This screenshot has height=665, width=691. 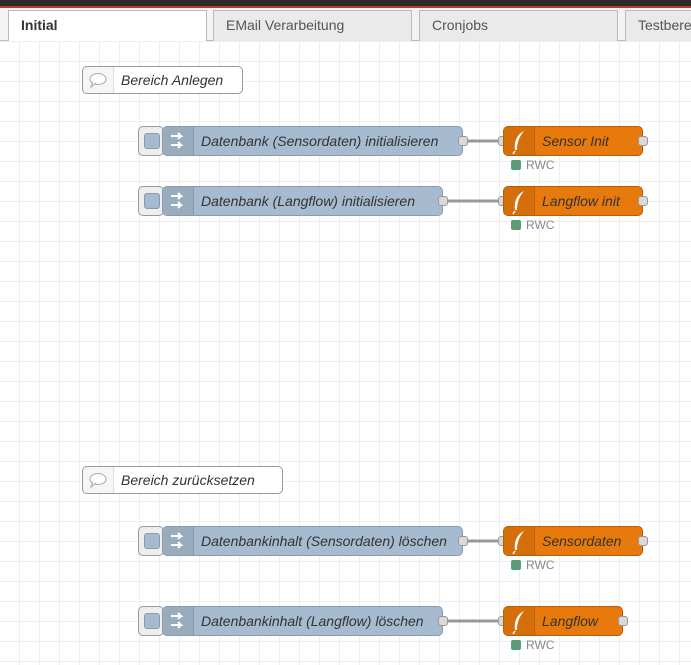 I want to click on tab-initial: Initial, so click(x=107, y=26).